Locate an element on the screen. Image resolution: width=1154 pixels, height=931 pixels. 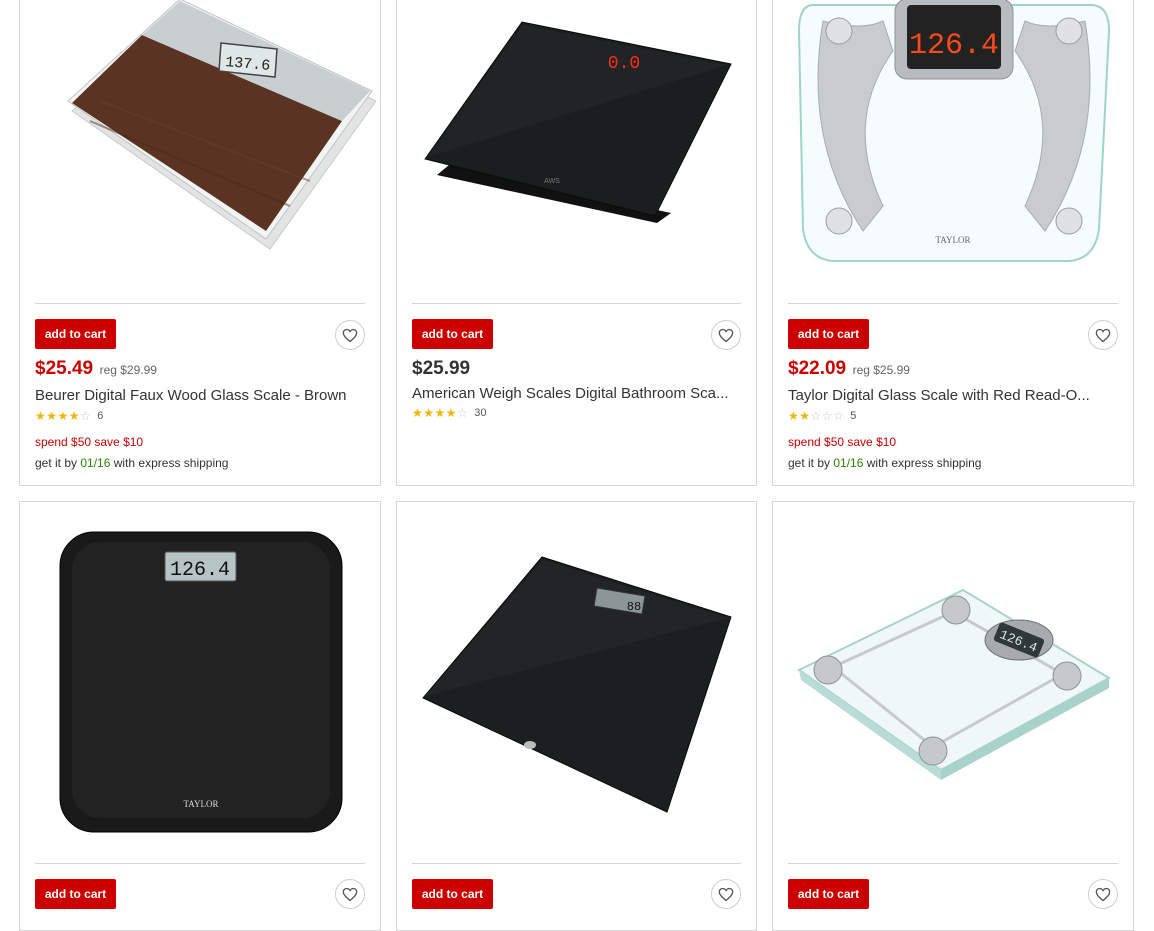
product-image: 0.0 AWS is located at coordinates (576, 151).